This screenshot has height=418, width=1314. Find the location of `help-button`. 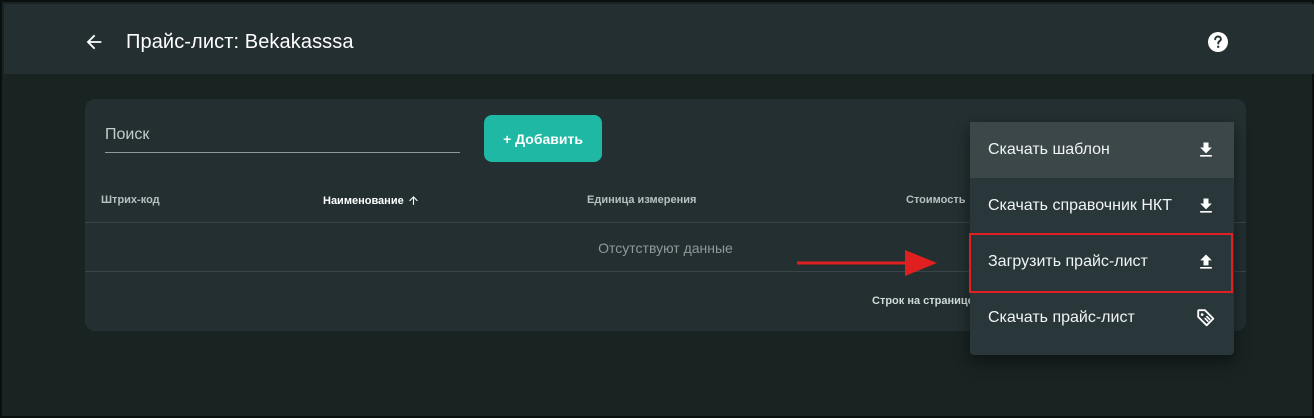

help-button is located at coordinates (1218, 42).